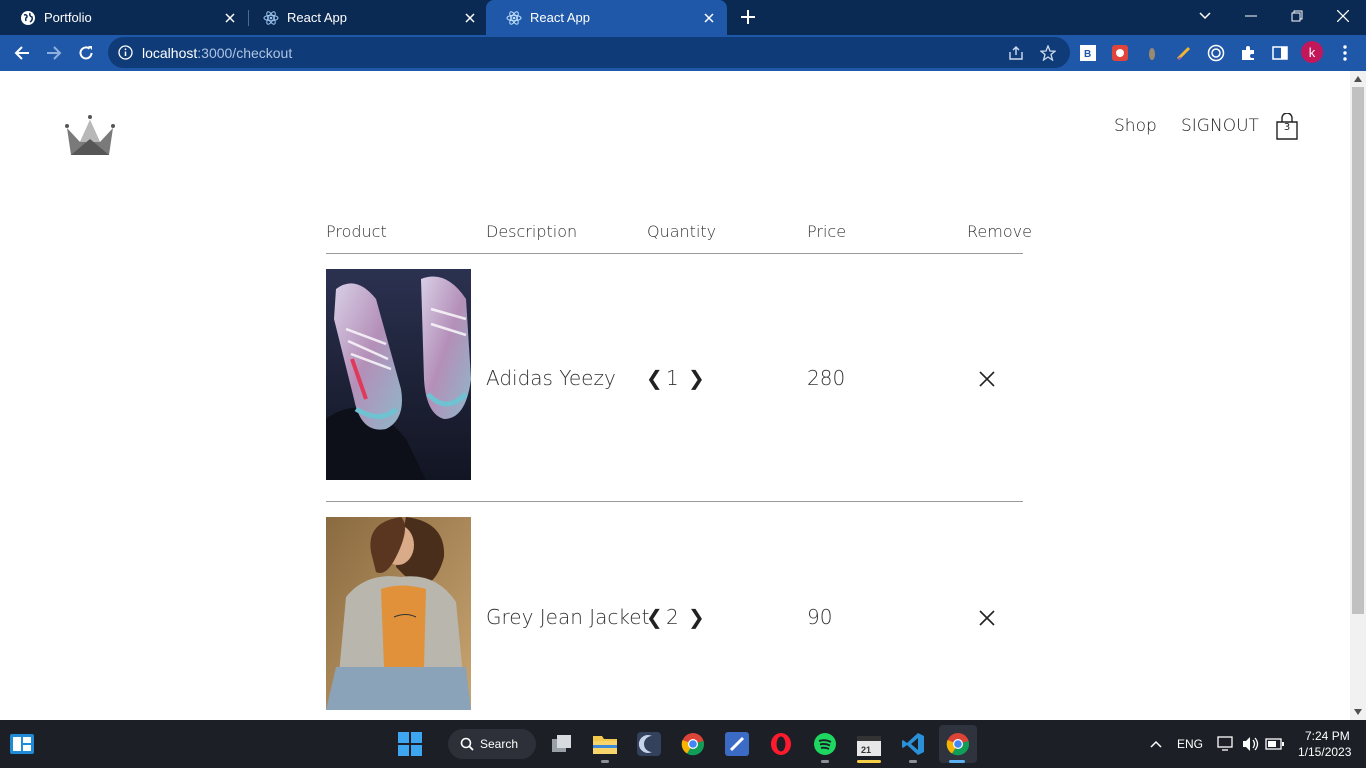  Describe the element at coordinates (913, 744) in the screenshot. I see `vscode-icon` at that location.